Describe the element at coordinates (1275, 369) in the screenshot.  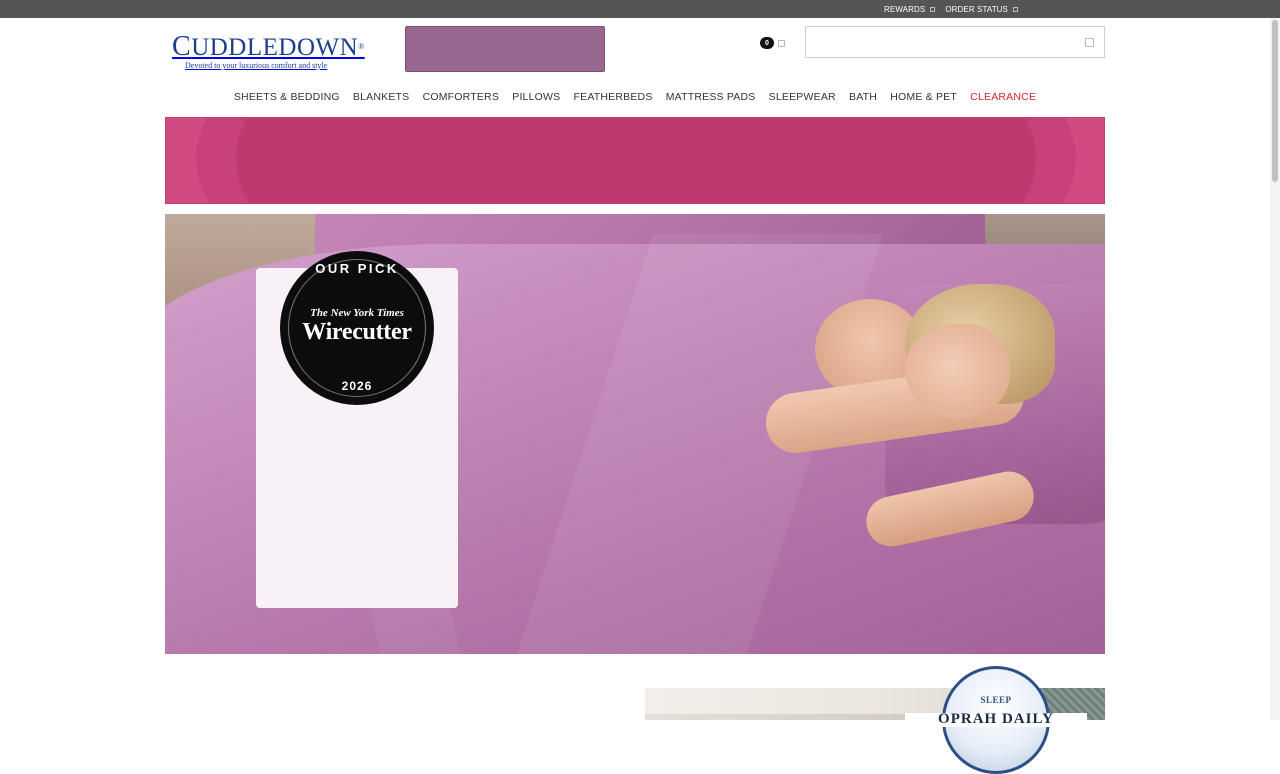
I see `page-scrollbar` at that location.